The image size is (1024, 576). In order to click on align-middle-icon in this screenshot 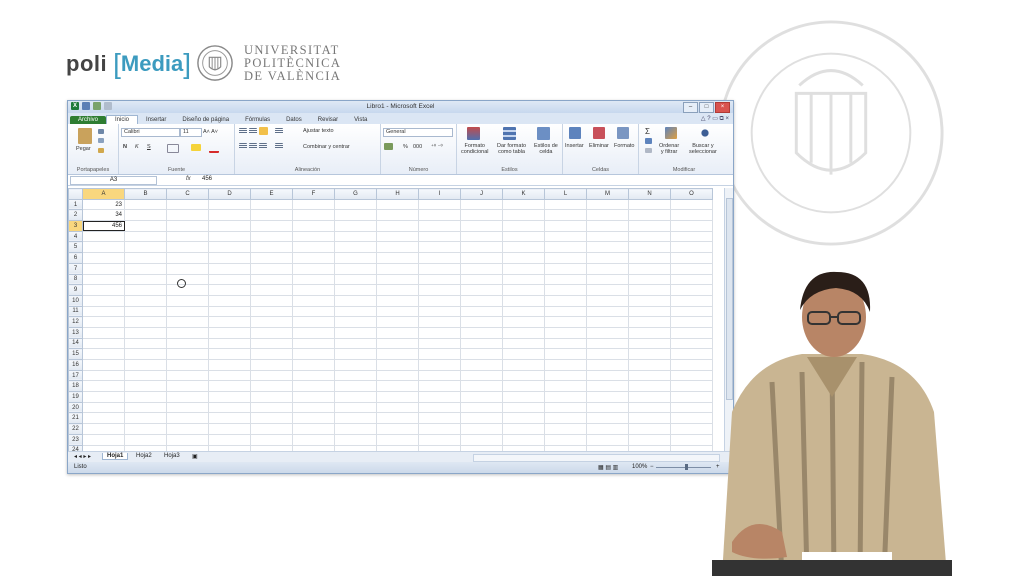, I will do `click(253, 131)`.